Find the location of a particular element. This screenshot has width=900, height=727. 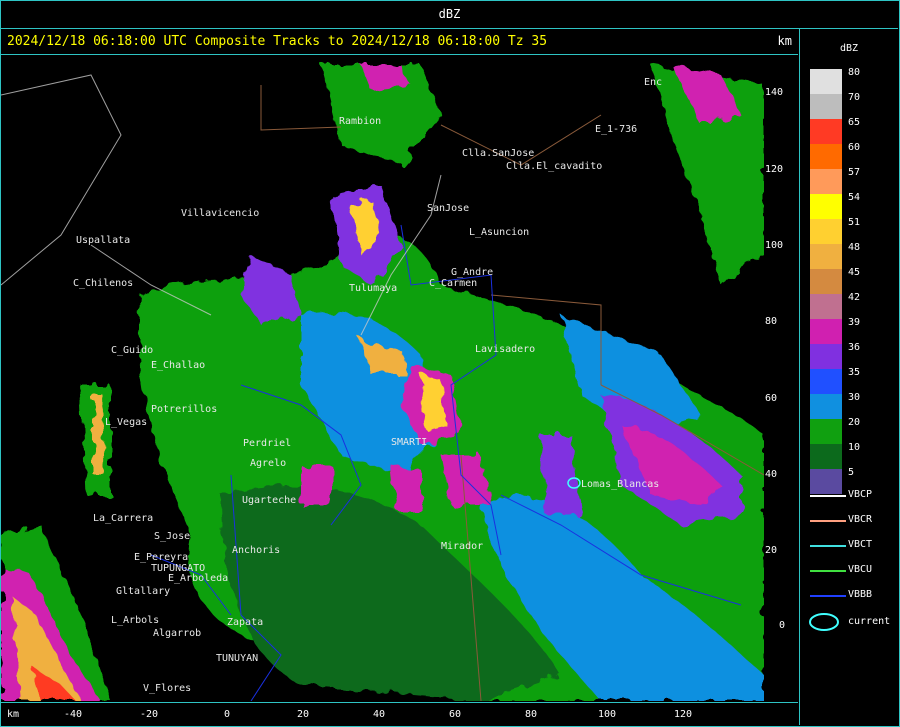

legend-value: 45 is located at coordinates (854, 272).